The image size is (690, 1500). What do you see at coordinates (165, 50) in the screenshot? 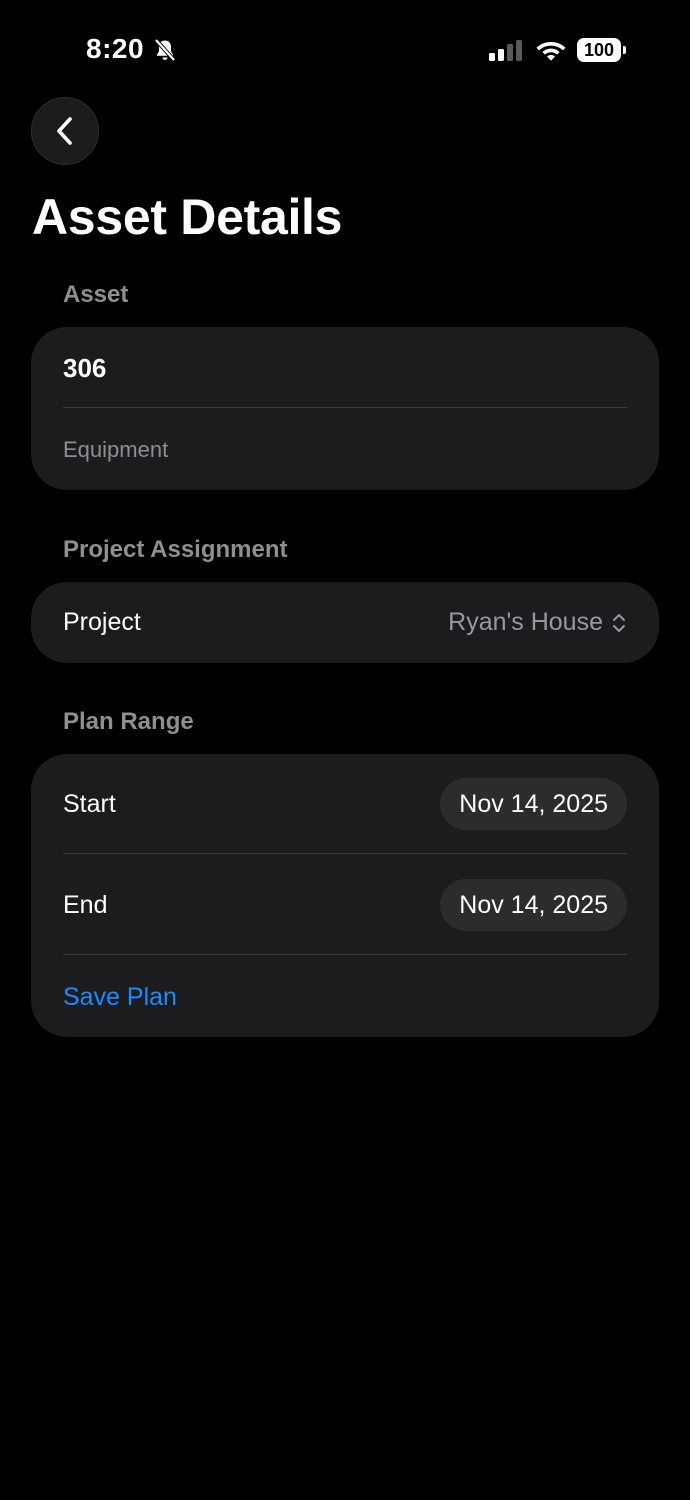
I see `bell-slash-icon` at bounding box center [165, 50].